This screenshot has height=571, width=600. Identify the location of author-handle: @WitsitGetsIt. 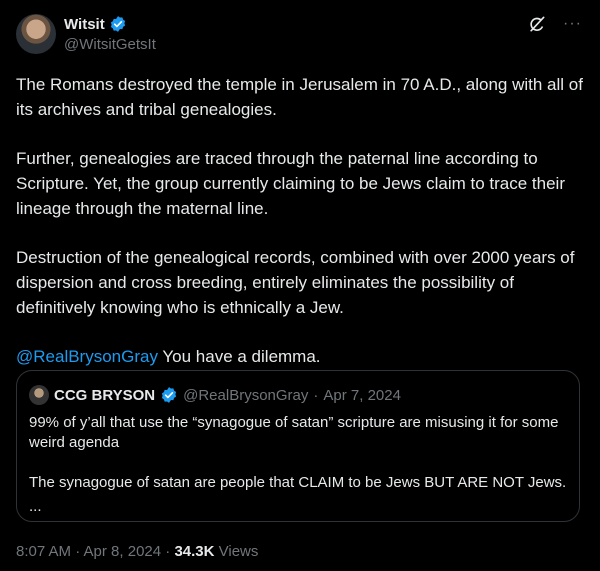
(110, 44).